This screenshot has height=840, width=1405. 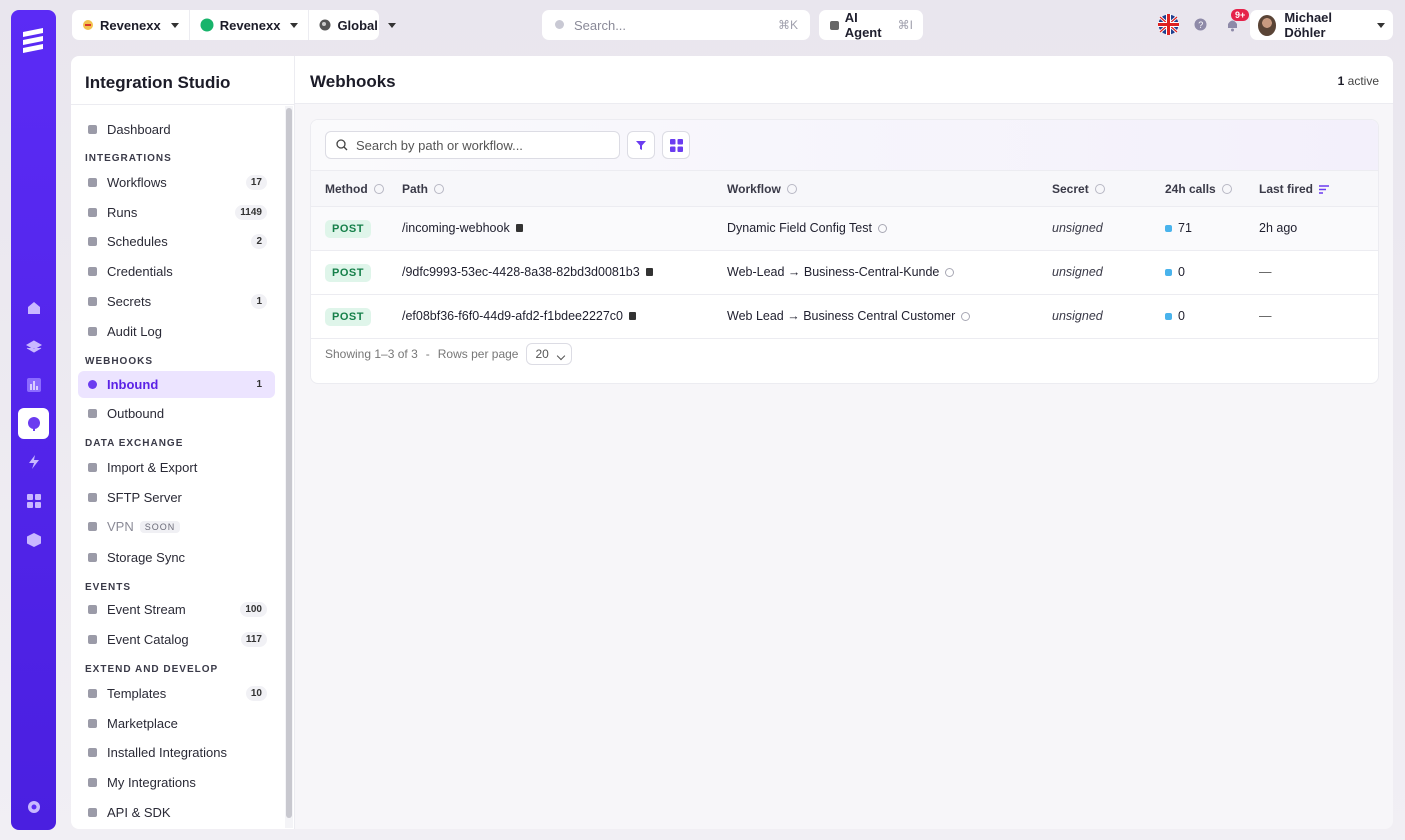 I want to click on sidebar-item-secrets: Secrets 1, so click(x=176, y=301).